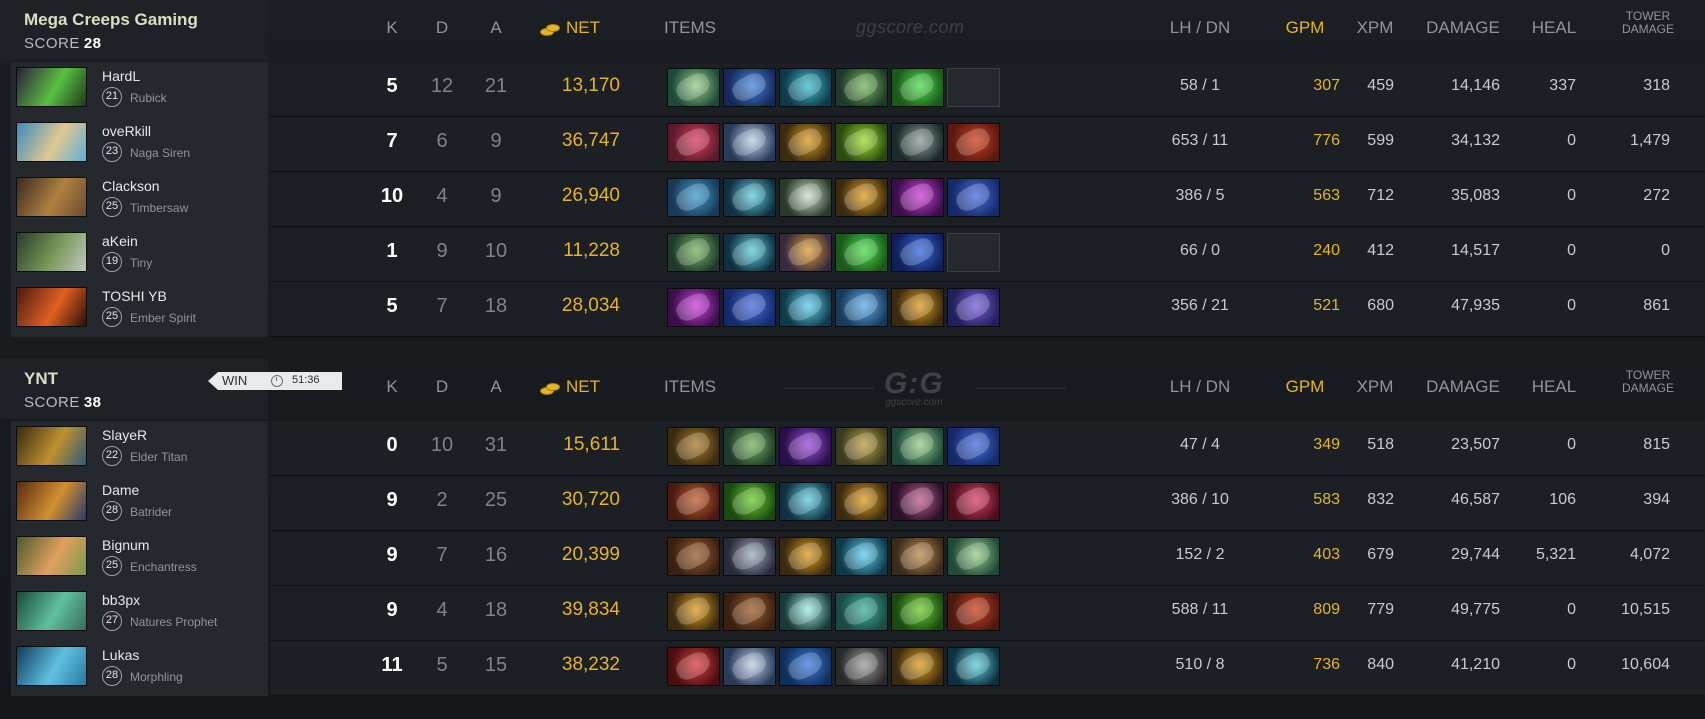 The height and width of the screenshot is (719, 1705). What do you see at coordinates (125, 545) in the screenshot?
I see `player-name: Bignum` at bounding box center [125, 545].